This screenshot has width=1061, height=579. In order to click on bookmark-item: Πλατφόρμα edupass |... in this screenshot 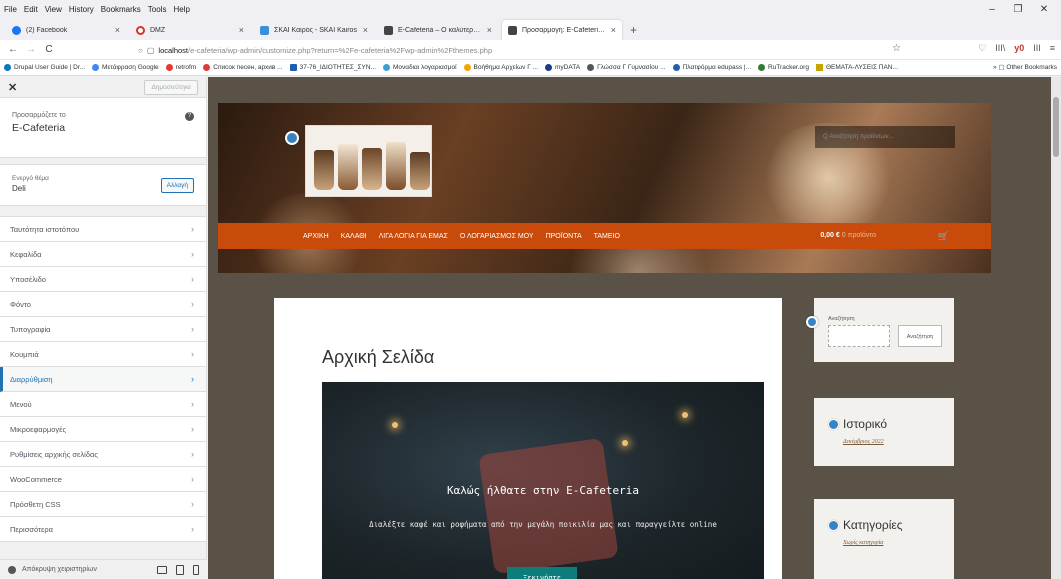, I will do `click(711, 67)`.